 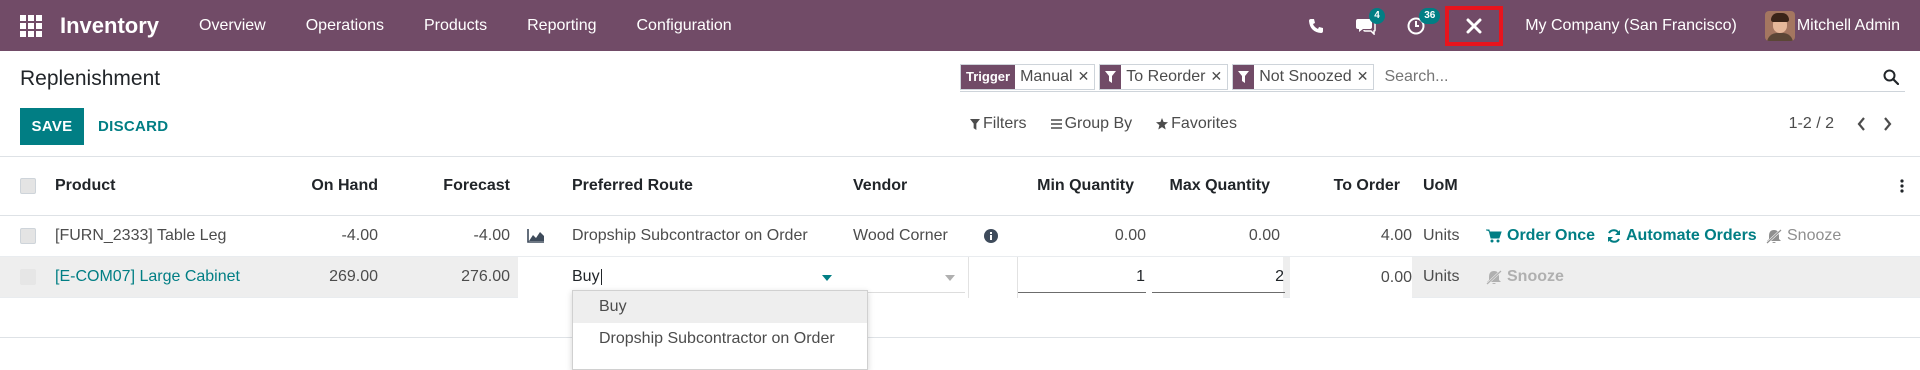 I want to click on max-qty-value: 2, so click(x=1279, y=276).